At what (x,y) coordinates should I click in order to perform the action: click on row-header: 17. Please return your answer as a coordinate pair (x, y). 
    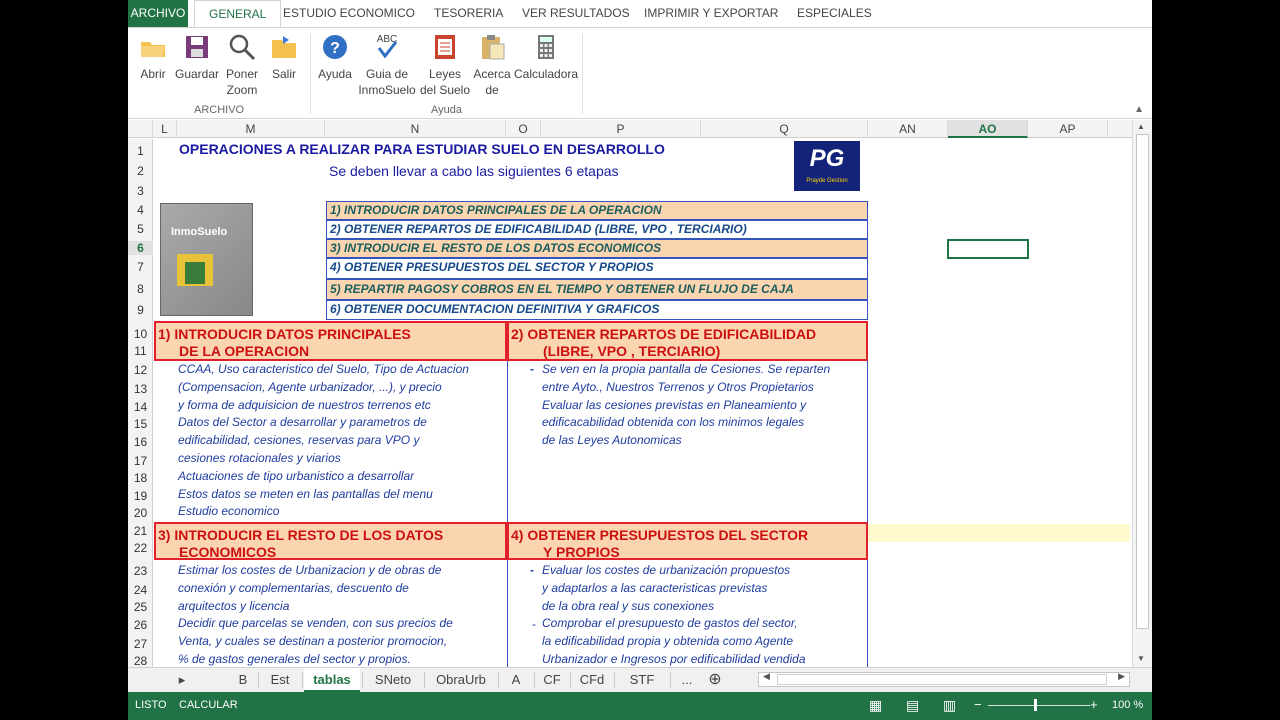
    Looking at the image, I should click on (140, 461).